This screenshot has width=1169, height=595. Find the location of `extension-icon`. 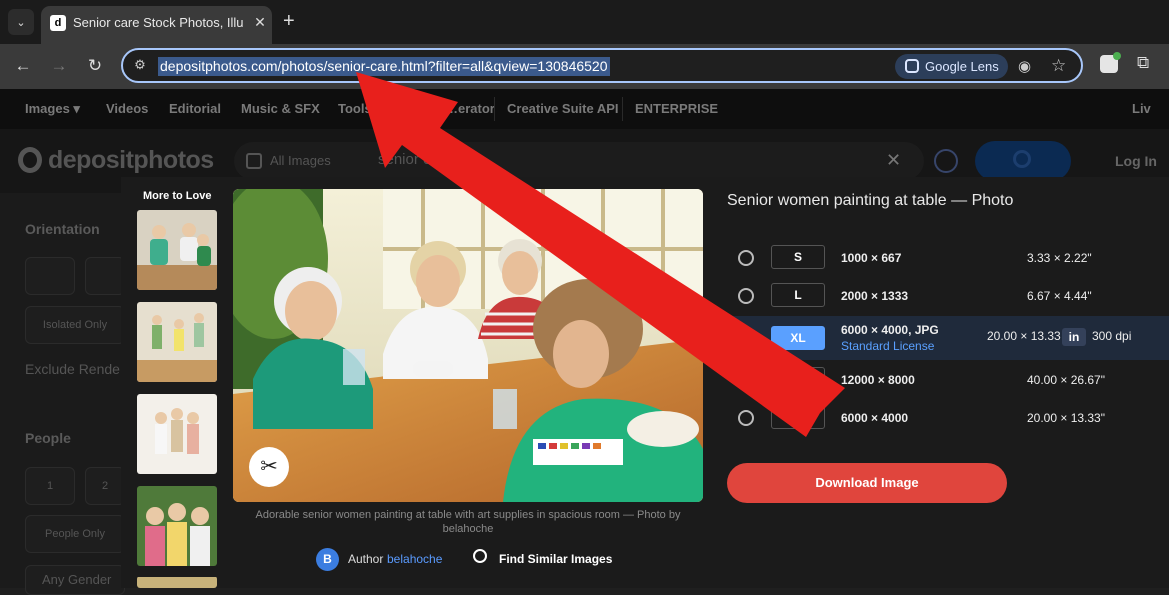

extension-icon is located at coordinates (1110, 62).